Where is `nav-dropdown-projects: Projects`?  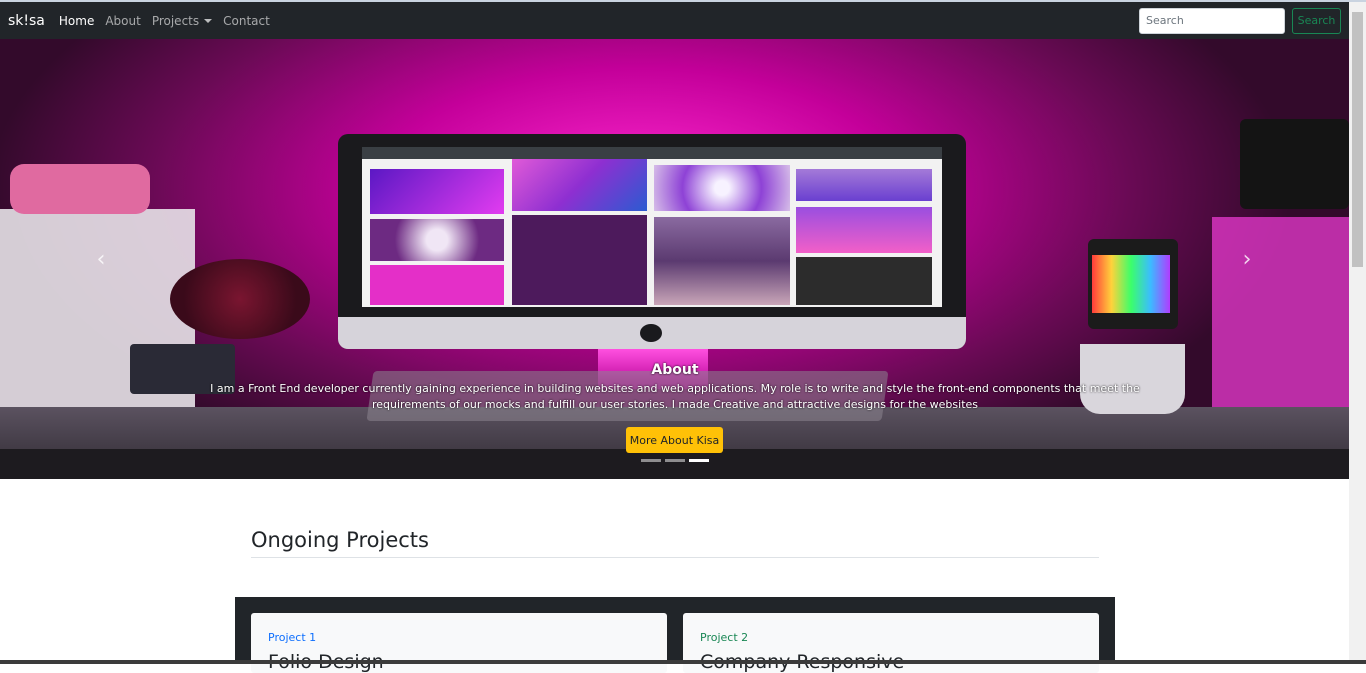
nav-dropdown-projects: Projects is located at coordinates (182, 20).